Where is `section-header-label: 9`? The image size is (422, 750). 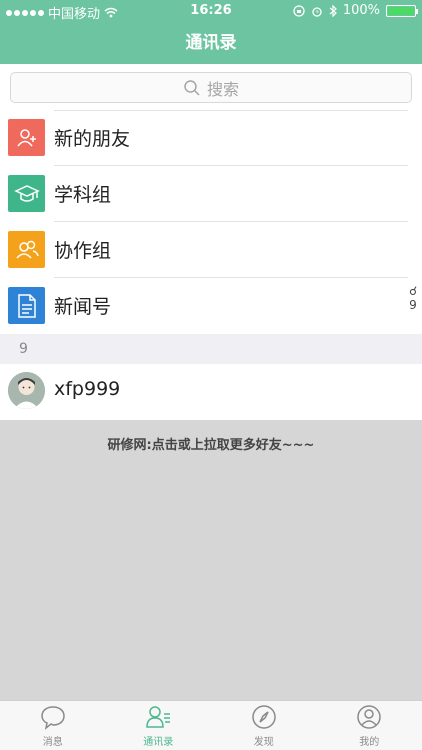 section-header-label: 9 is located at coordinates (23, 349).